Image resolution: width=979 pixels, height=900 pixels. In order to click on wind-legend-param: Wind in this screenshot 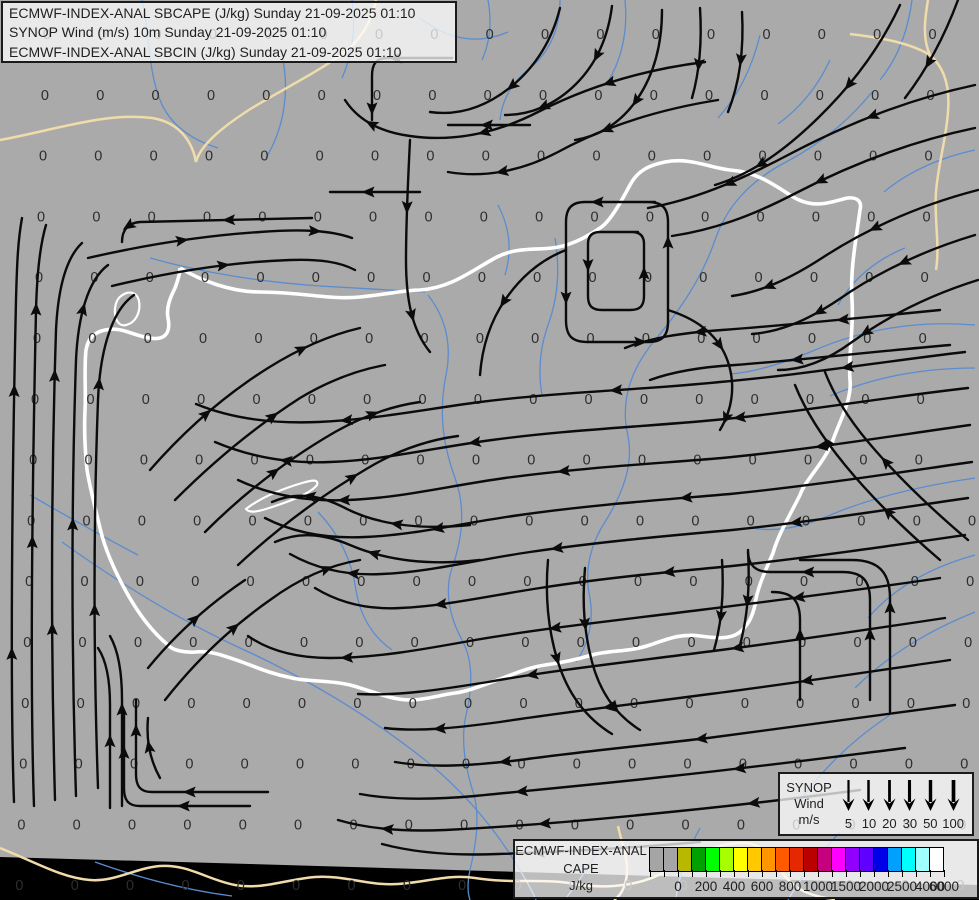, I will do `click(809, 803)`.